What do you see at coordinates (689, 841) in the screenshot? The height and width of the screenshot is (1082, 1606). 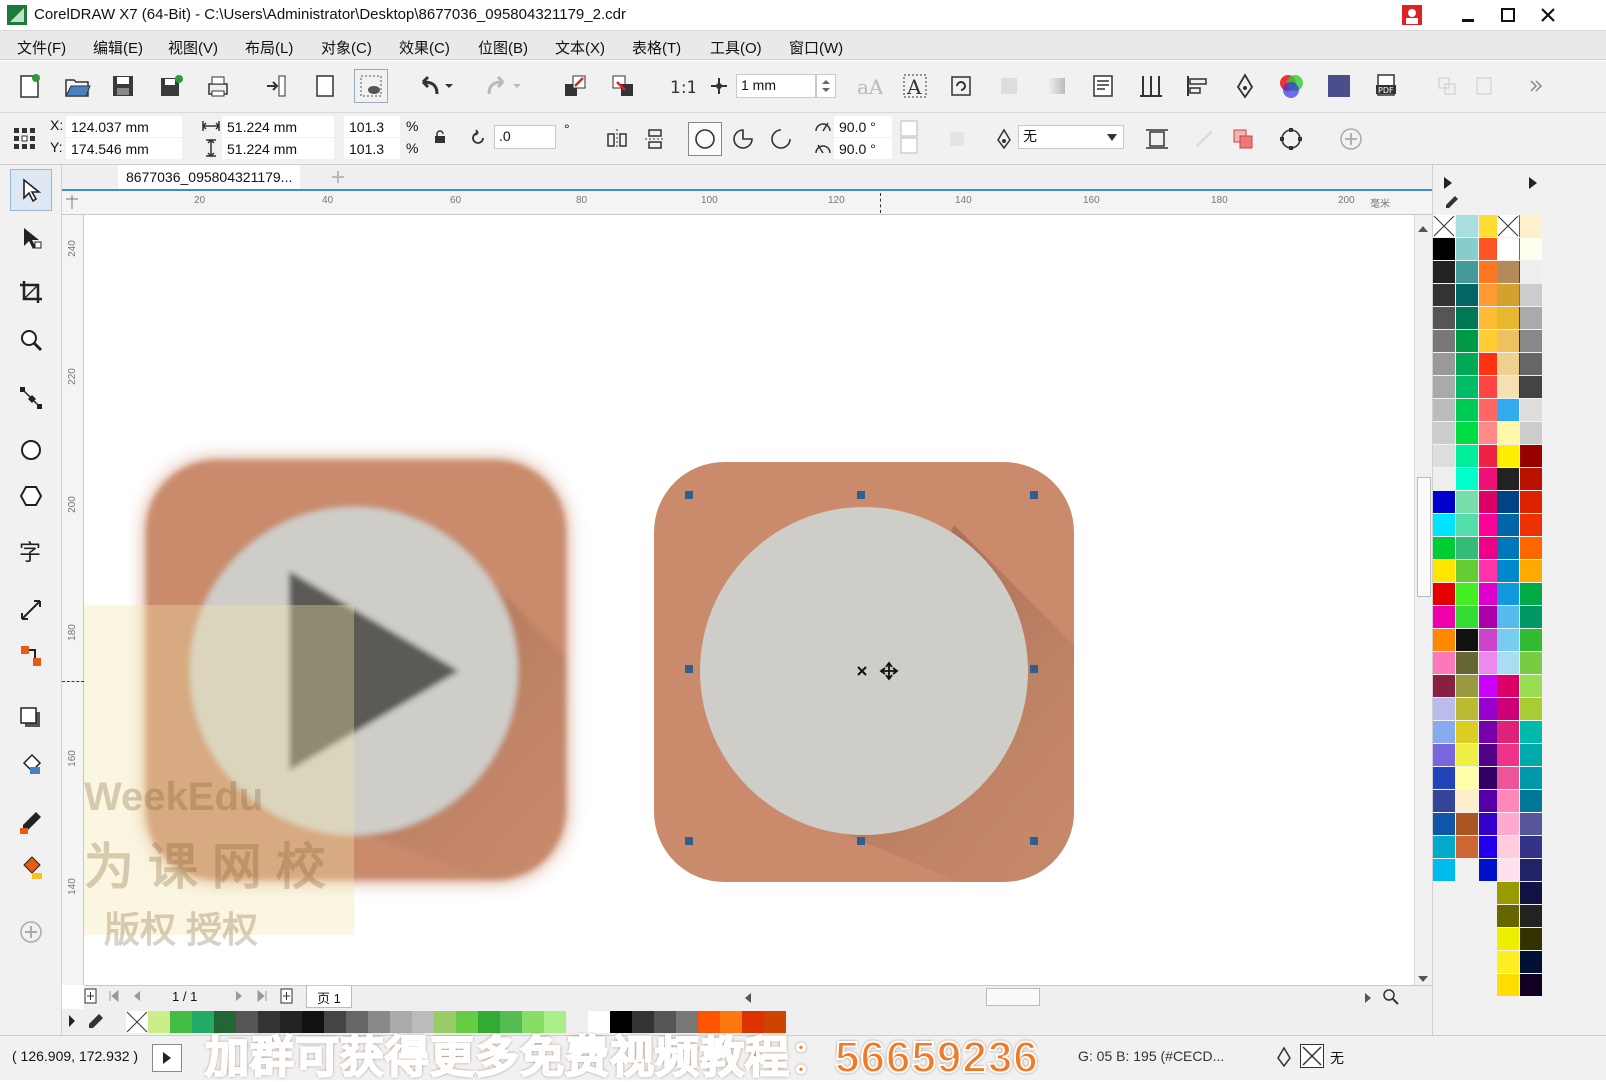 I see `selection-handle-bl` at bounding box center [689, 841].